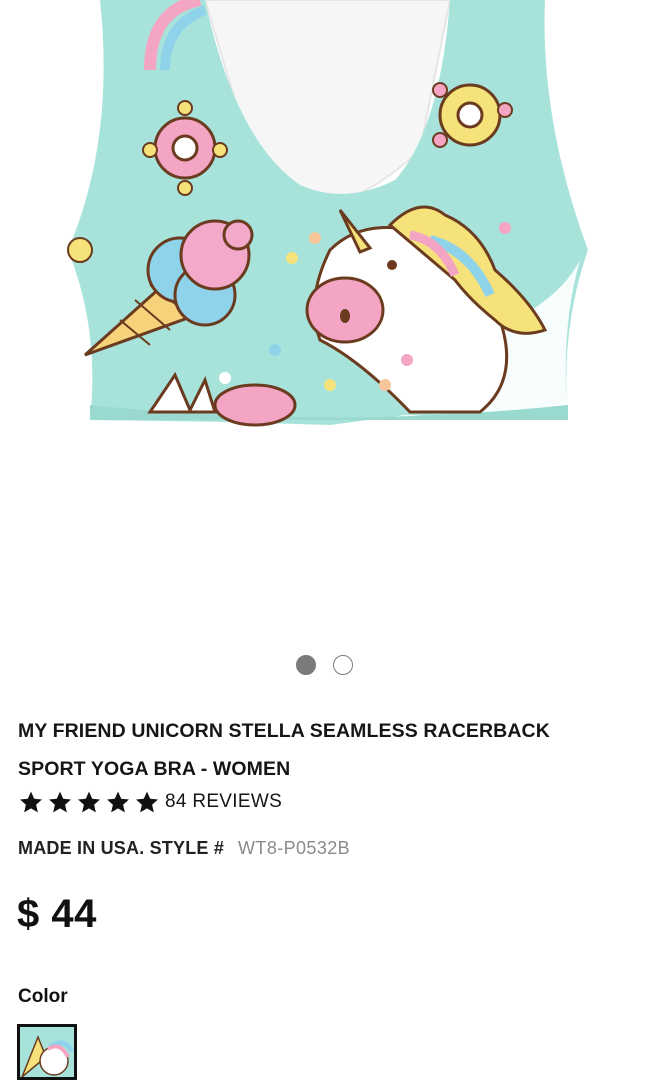 The height and width of the screenshot is (1080, 649). What do you see at coordinates (154, 769) in the screenshot?
I see `product-title-line-2: SPORT YOGA BRA - WOMEN` at bounding box center [154, 769].